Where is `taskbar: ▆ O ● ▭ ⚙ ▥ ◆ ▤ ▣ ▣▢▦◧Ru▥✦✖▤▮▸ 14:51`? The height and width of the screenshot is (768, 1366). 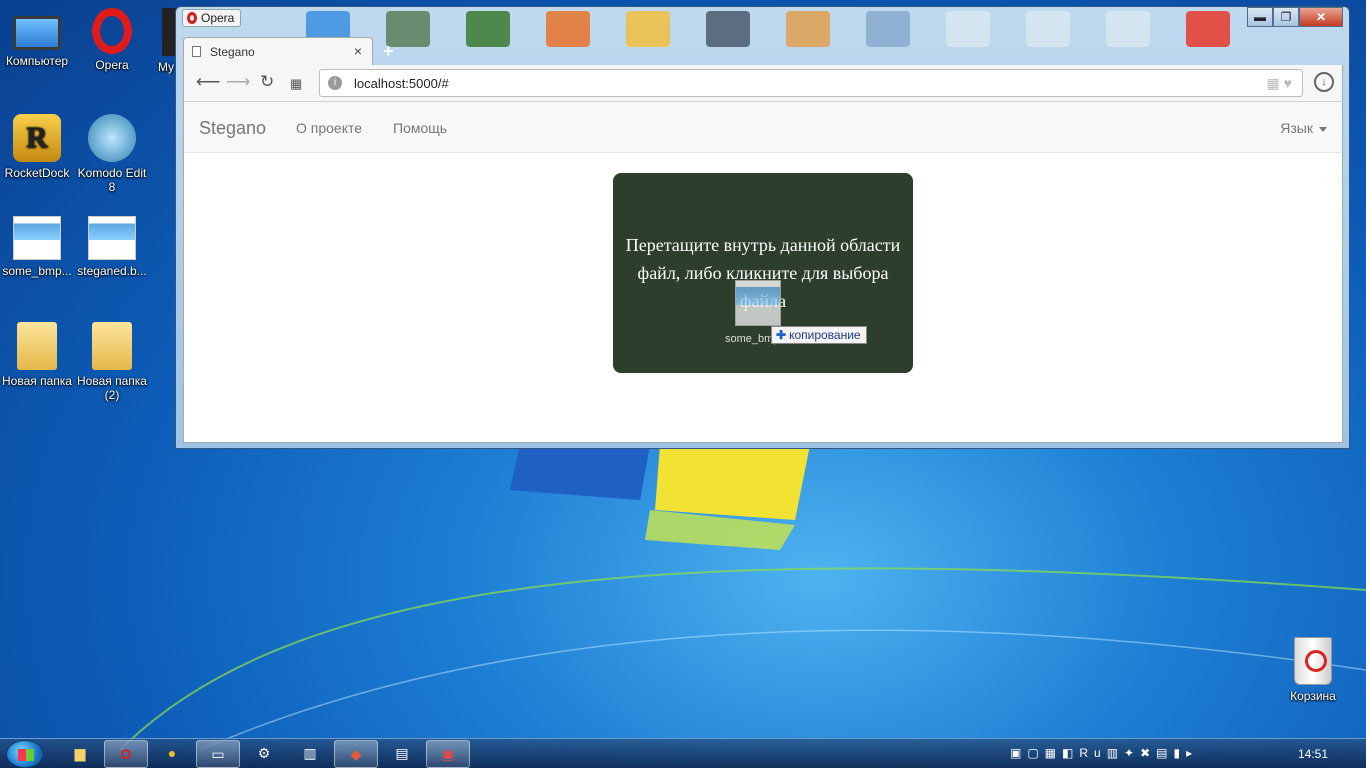 taskbar: ▆ O ● ▭ ⚙ ▥ ◆ ▤ ▣ ▣▢▦◧Ru▥✦✖▤▮▸ 14:51 is located at coordinates (683, 753).